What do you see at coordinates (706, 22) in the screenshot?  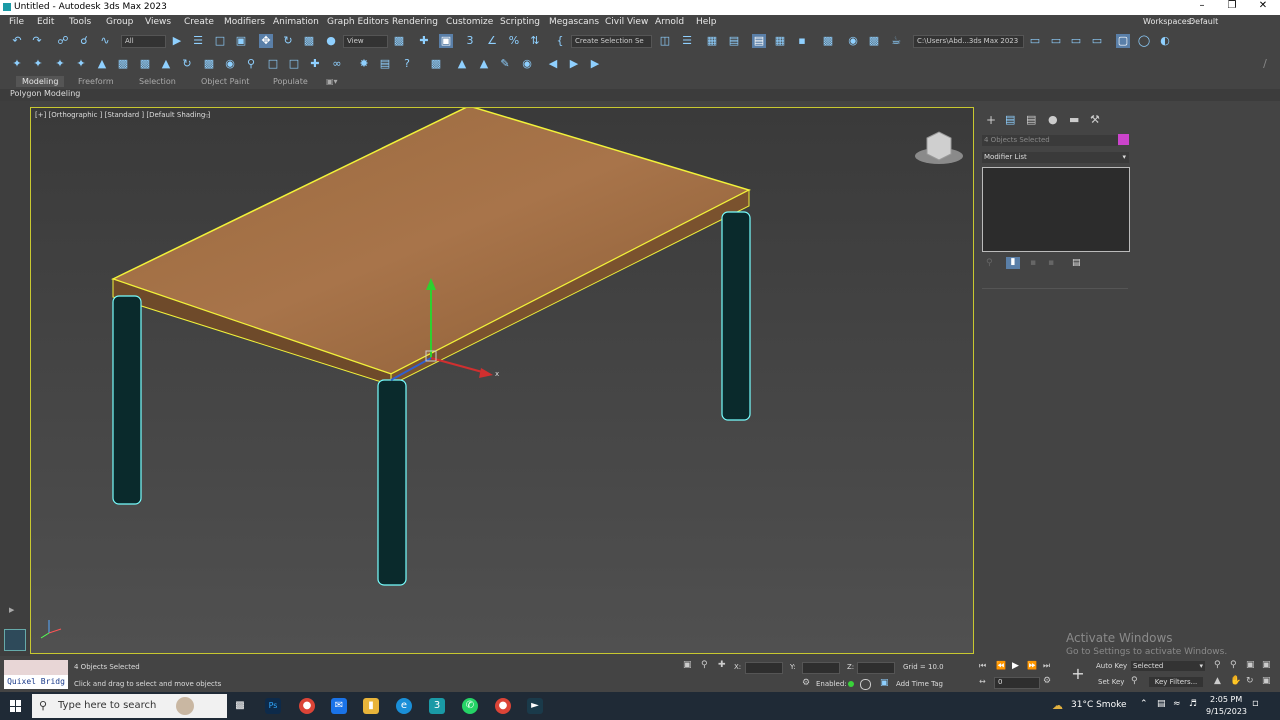 I see `menu-help: Help` at bounding box center [706, 22].